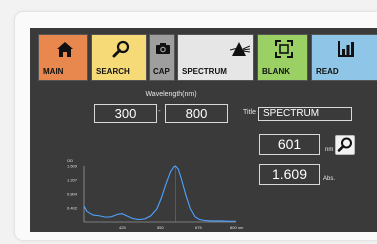 The height and width of the screenshot is (244, 377). I want to click on cap-label: CAP, so click(161, 71).